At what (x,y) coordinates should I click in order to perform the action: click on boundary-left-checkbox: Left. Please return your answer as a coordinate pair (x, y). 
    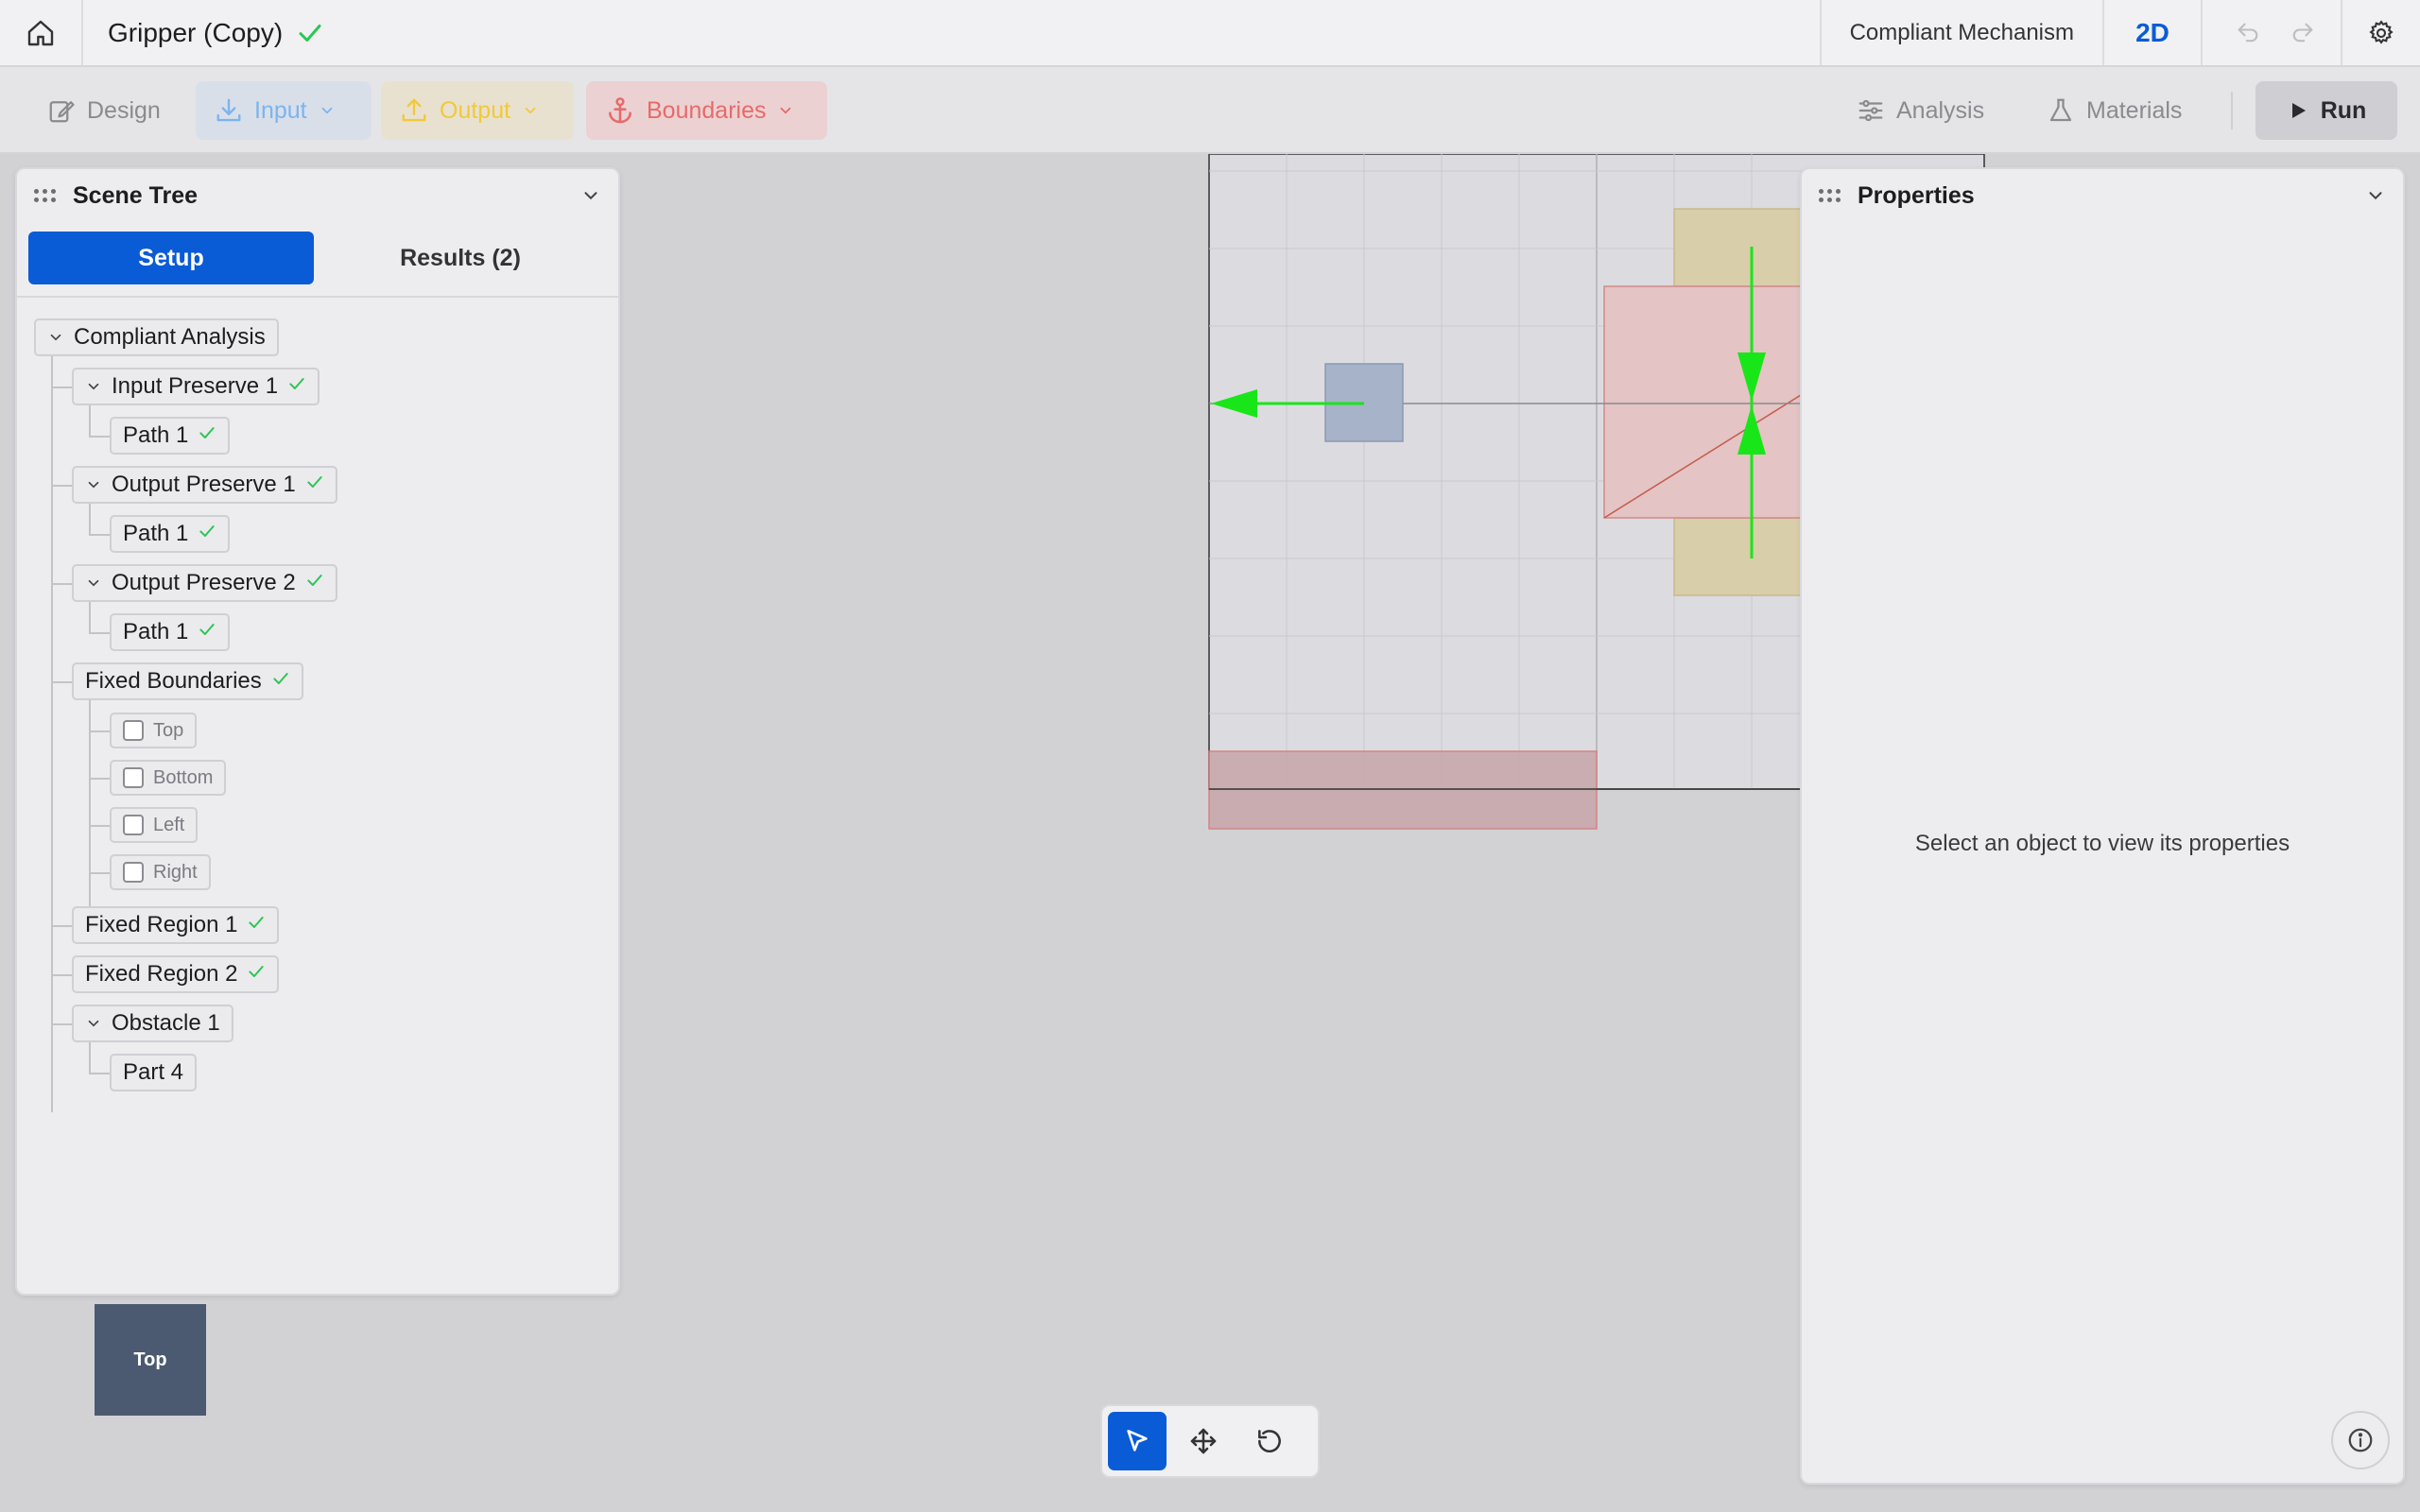
    Looking at the image, I should click on (154, 825).